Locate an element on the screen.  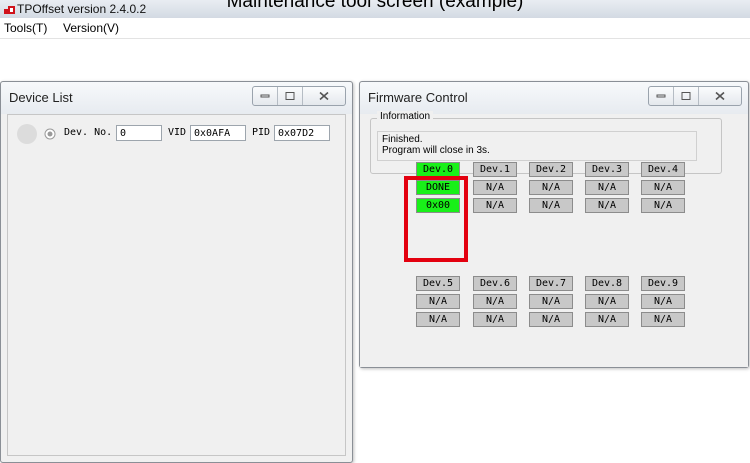
dev-name-cell: Dev.9 is located at coordinates (663, 283).